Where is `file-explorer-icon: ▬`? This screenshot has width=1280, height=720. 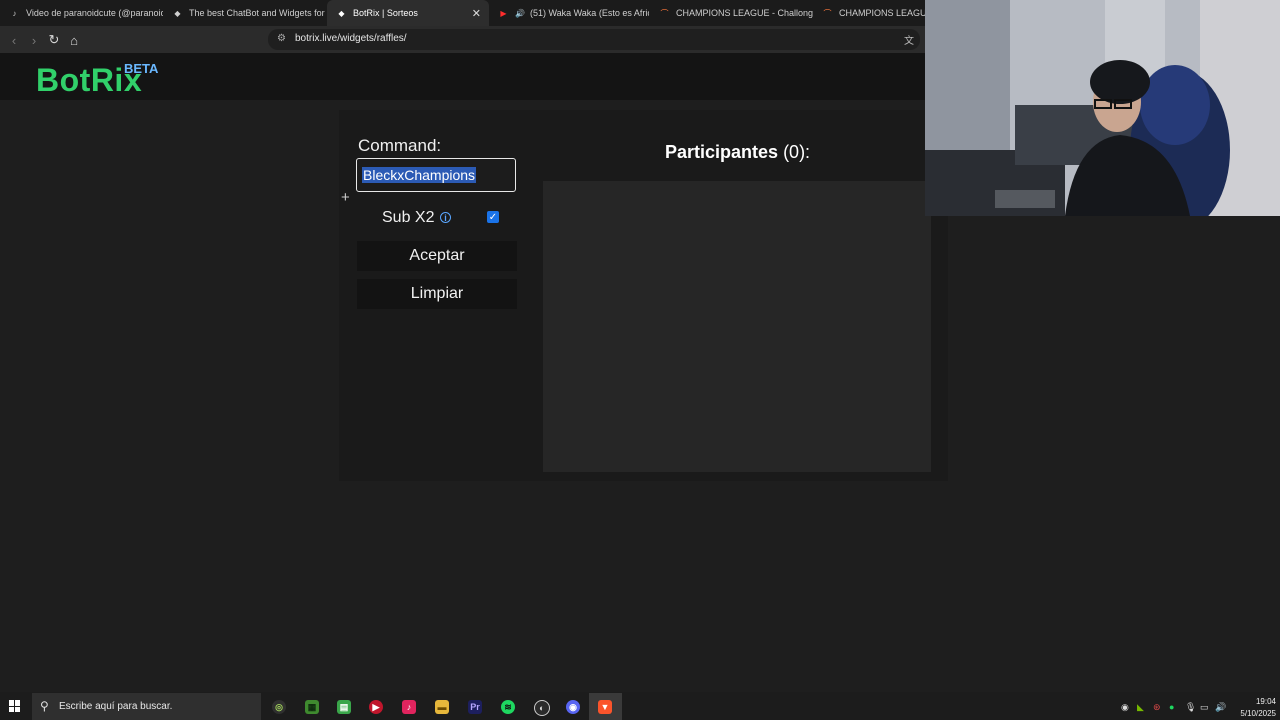 file-explorer-icon: ▬ is located at coordinates (442, 707).